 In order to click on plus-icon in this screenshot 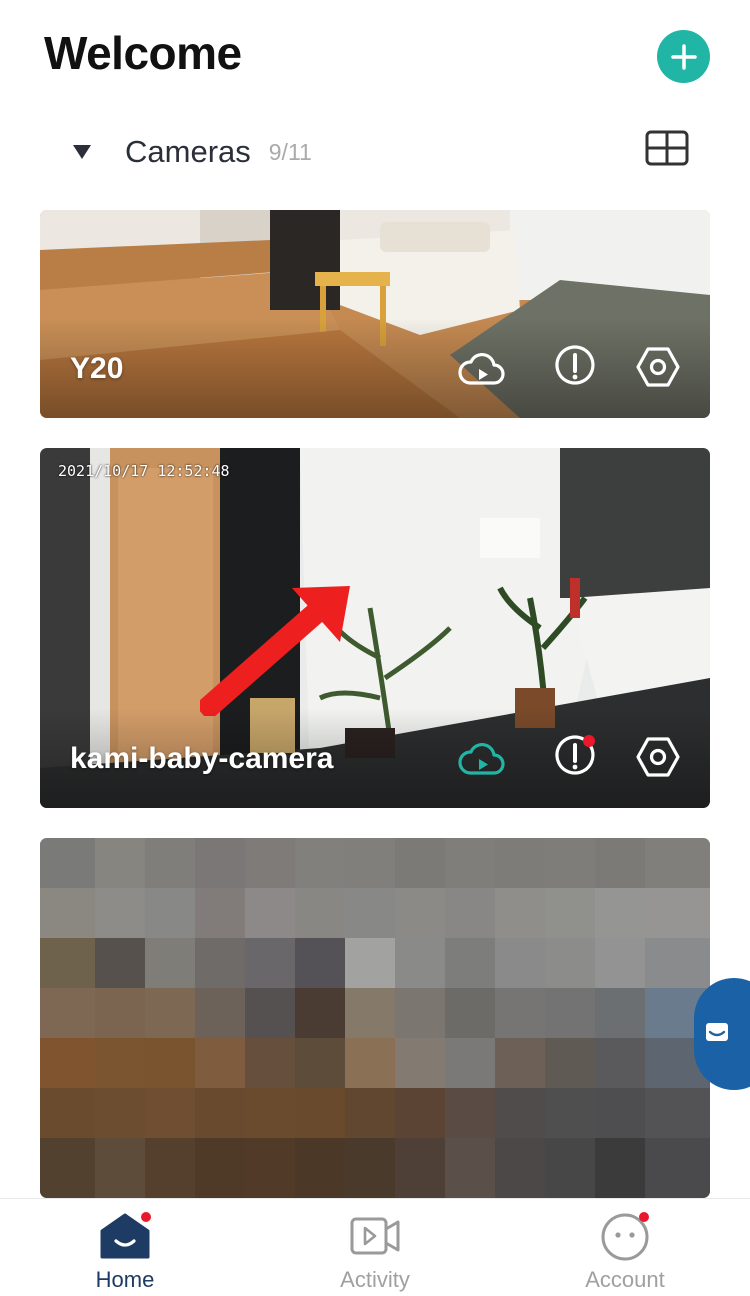, I will do `click(683, 56)`.